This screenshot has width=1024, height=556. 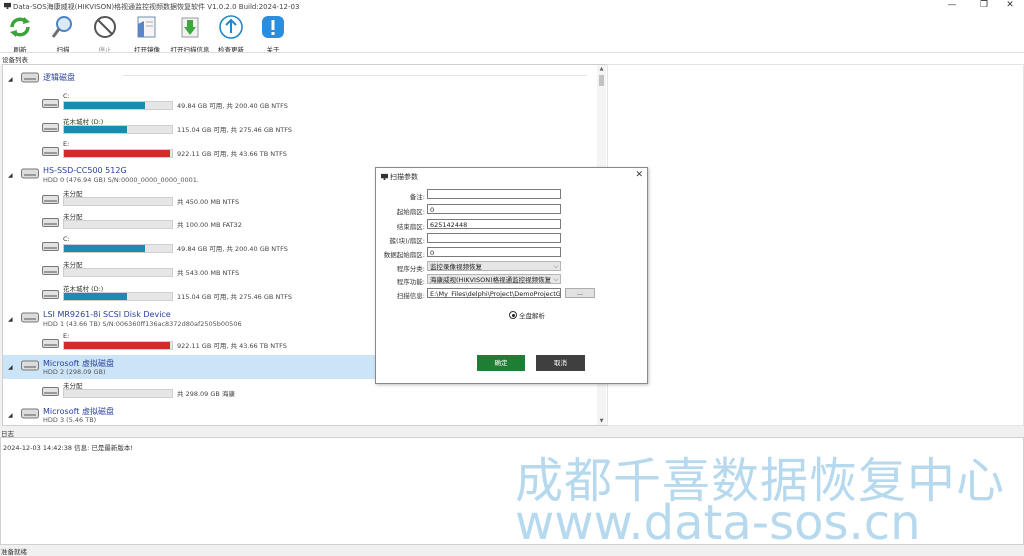 I want to click on disk-row: ◢ 逻辑磁盘, so click(x=300, y=79).